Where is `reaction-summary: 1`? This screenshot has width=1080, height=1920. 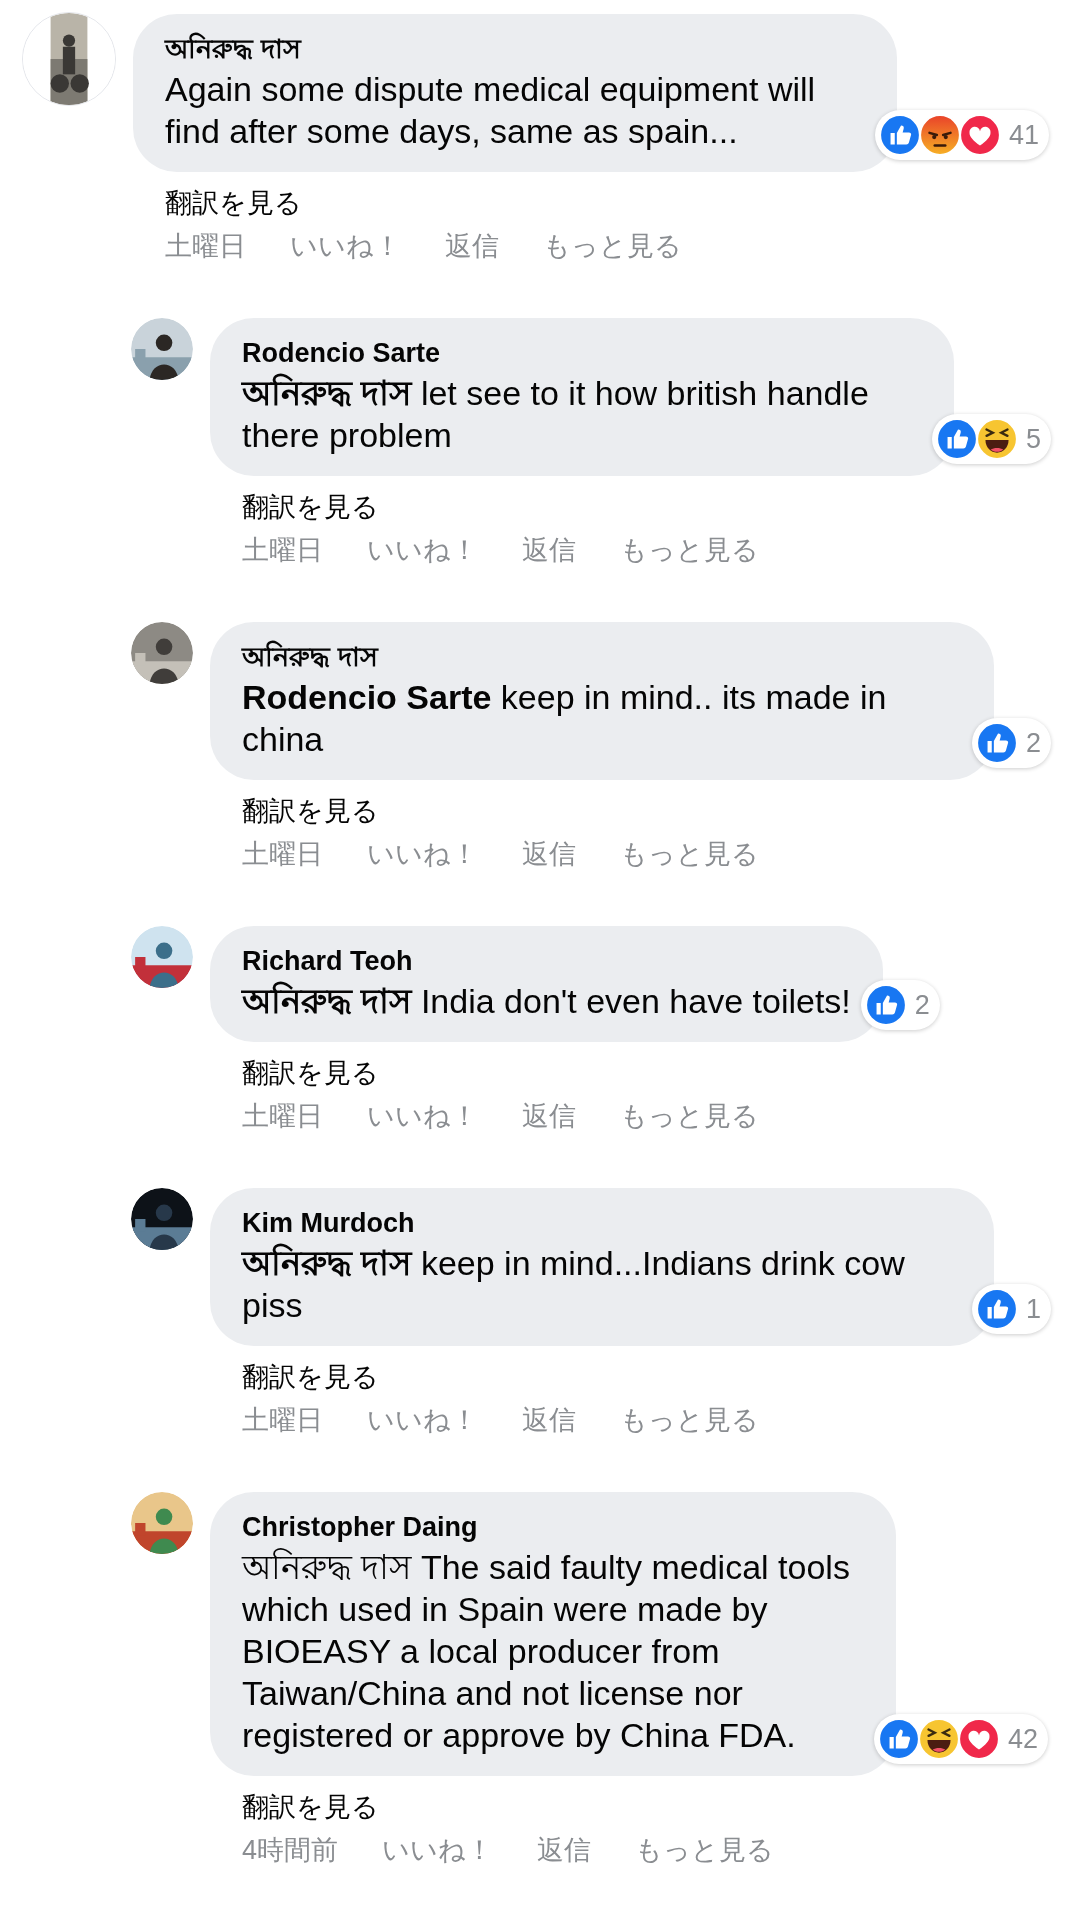 reaction-summary: 1 is located at coordinates (1012, 1309).